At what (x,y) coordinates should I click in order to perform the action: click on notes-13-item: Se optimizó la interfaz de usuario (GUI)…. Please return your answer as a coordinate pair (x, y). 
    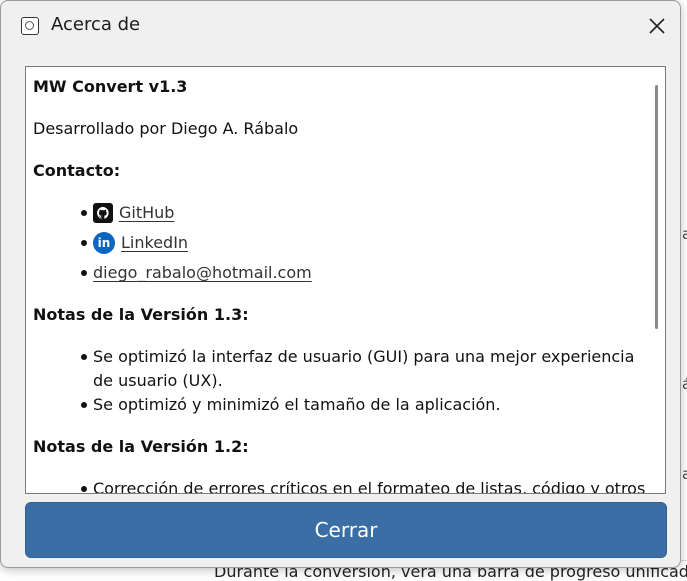
    Looking at the image, I should click on (357, 369).